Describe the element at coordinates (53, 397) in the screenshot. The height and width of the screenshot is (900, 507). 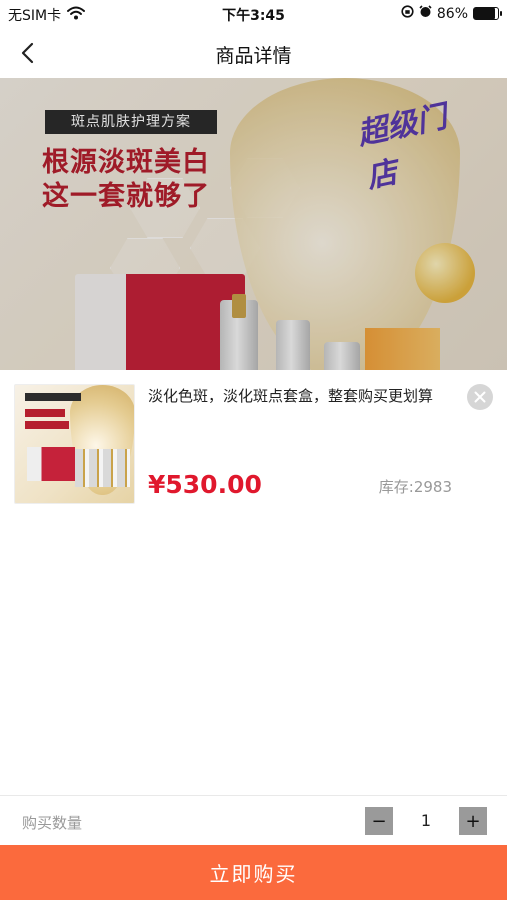
I see `thumb-tag-graphic` at that location.